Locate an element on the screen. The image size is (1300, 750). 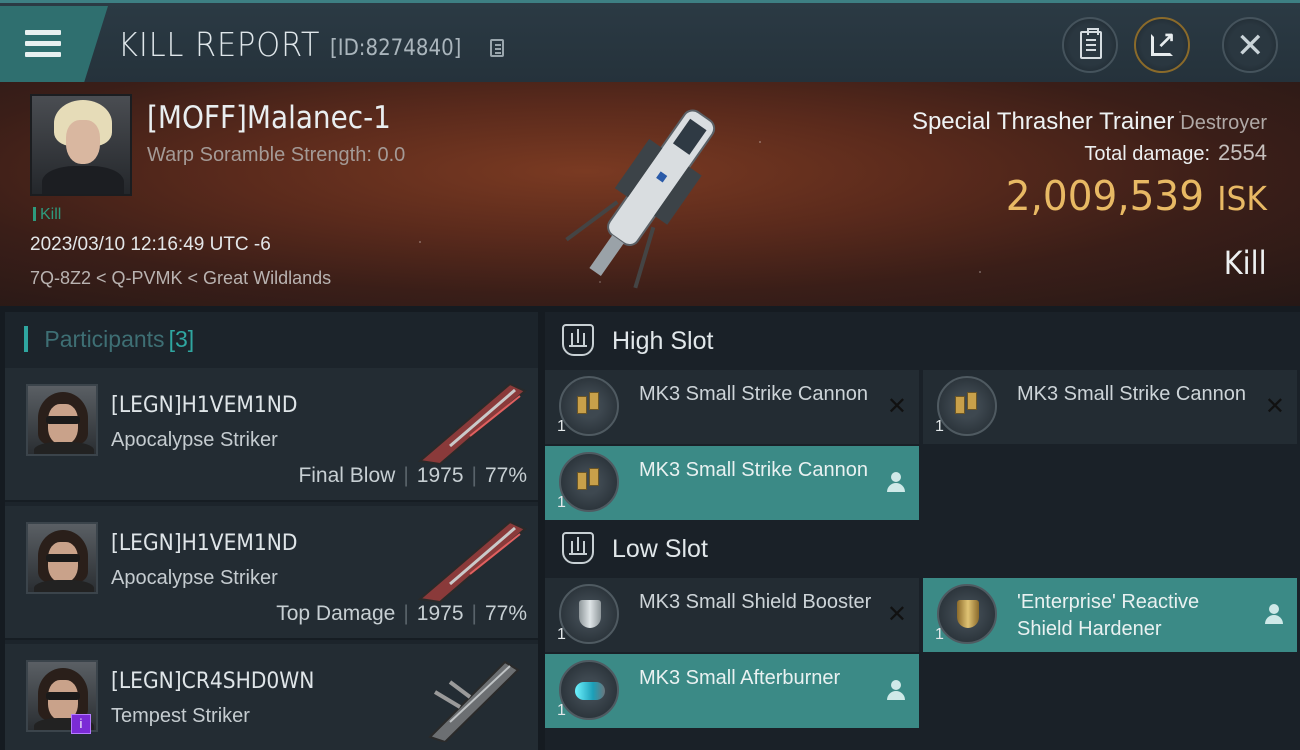
high-slot-label: High Slot is located at coordinates (663, 341).